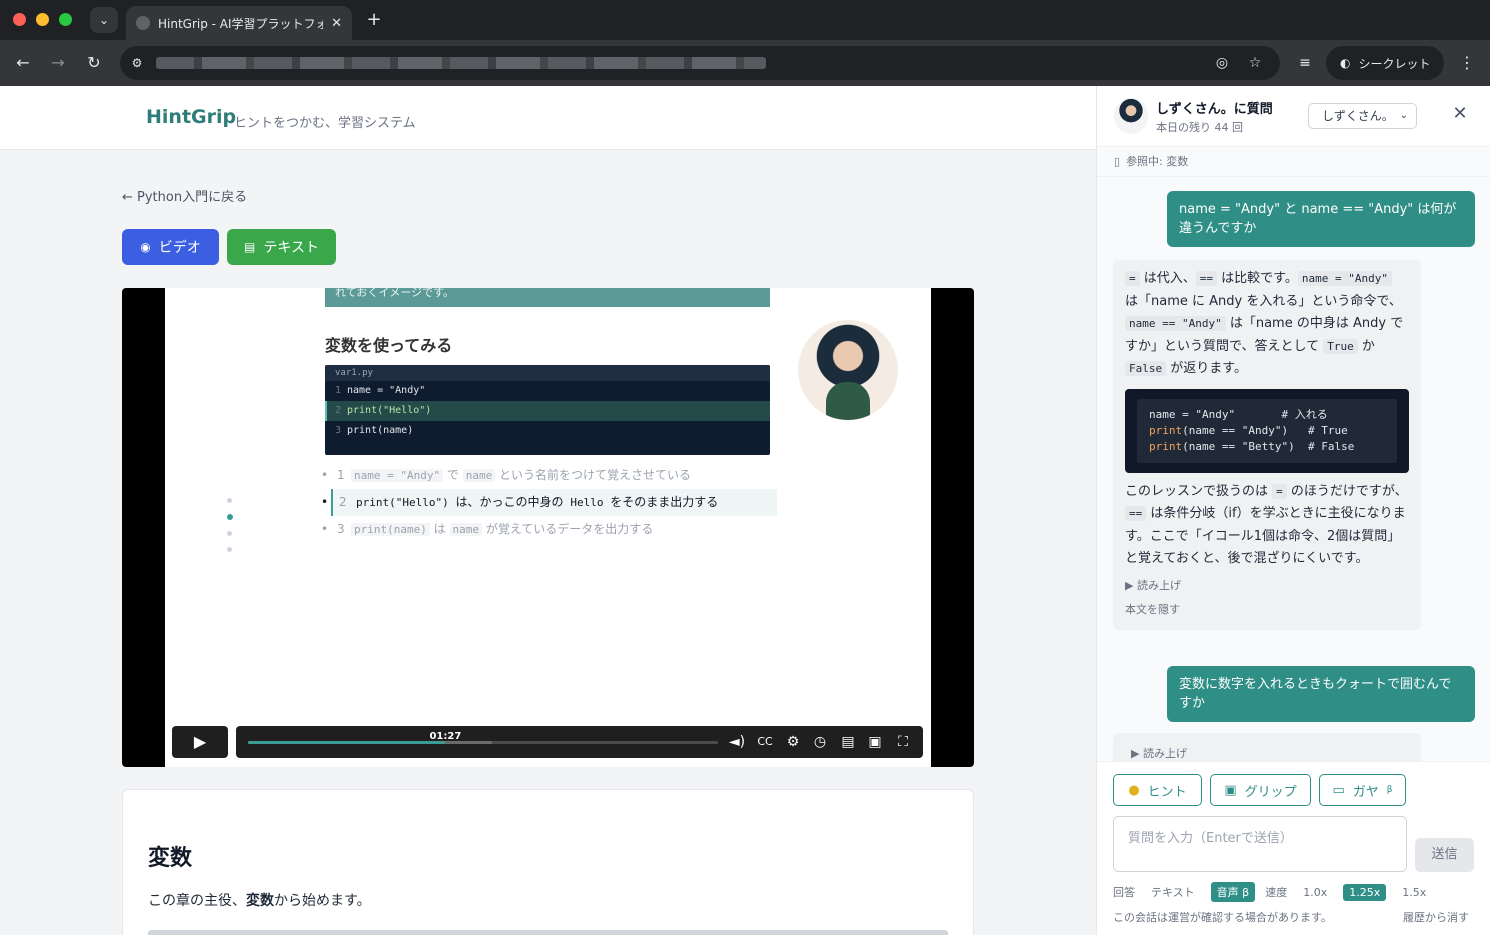 This screenshot has width=1490, height=935. What do you see at coordinates (1460, 114) in the screenshot?
I see `close-panel-icon: ✕` at bounding box center [1460, 114].